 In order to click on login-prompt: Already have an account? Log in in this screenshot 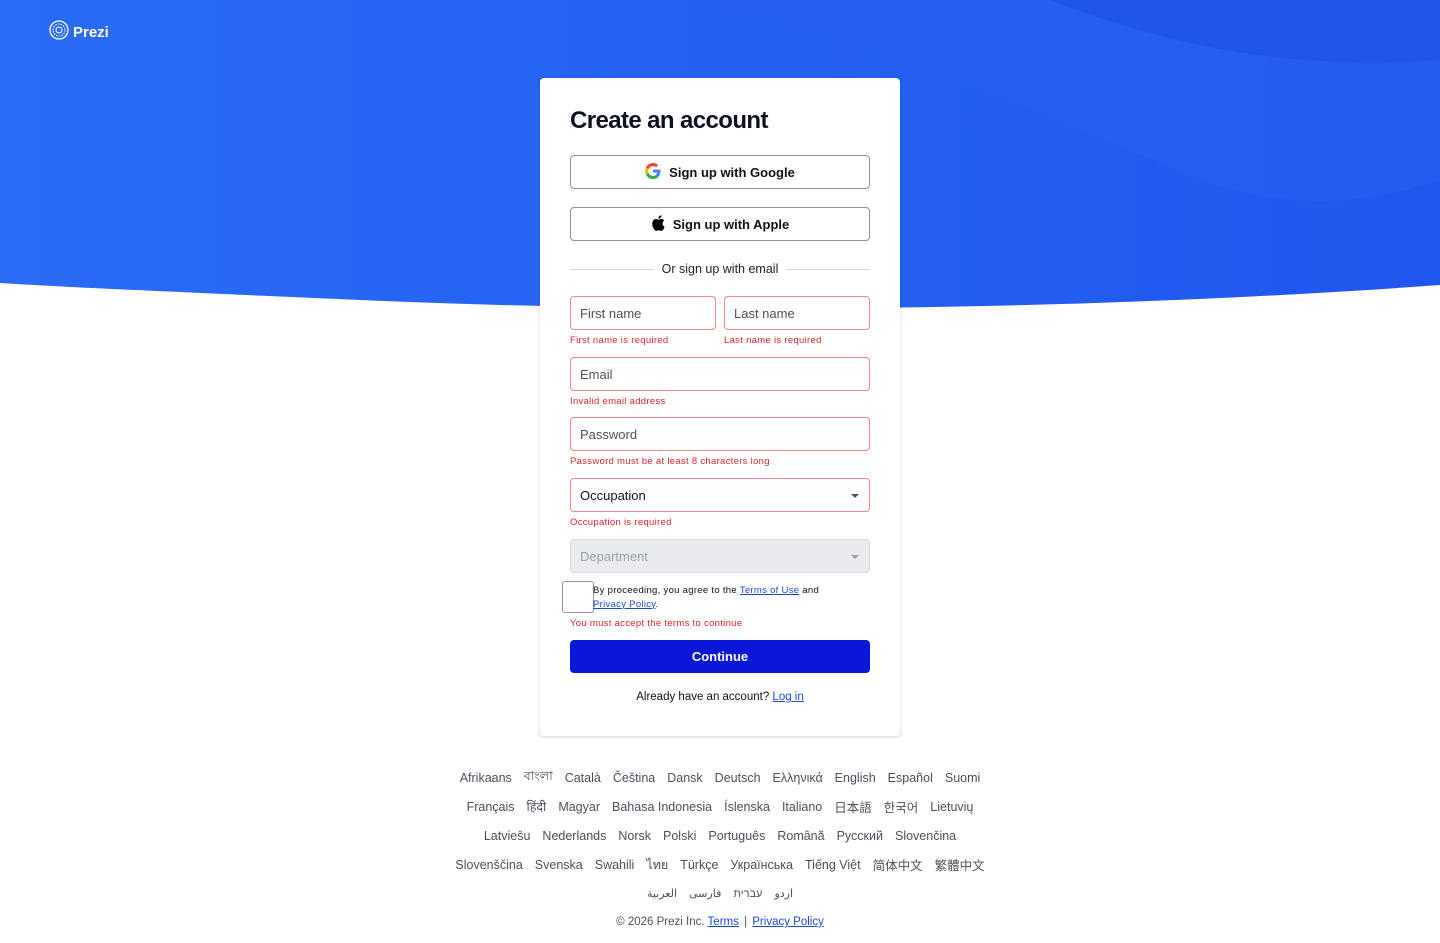, I will do `click(720, 697)`.